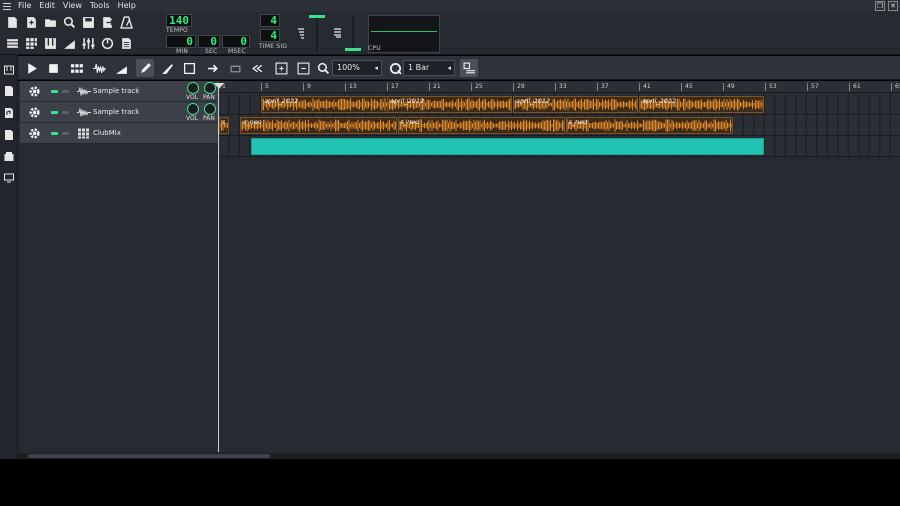 The width and height of the screenshot is (900, 506). I want to click on master-volume-handle, so click(317, 16).